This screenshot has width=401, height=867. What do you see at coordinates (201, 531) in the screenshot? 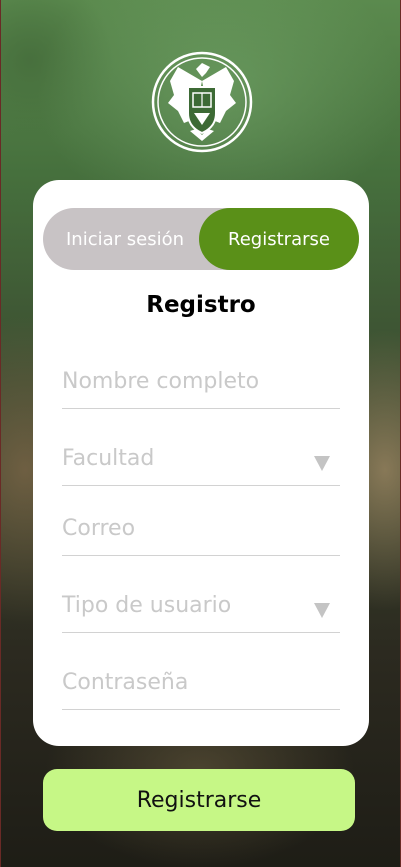
I see `email-field: Correo` at bounding box center [201, 531].